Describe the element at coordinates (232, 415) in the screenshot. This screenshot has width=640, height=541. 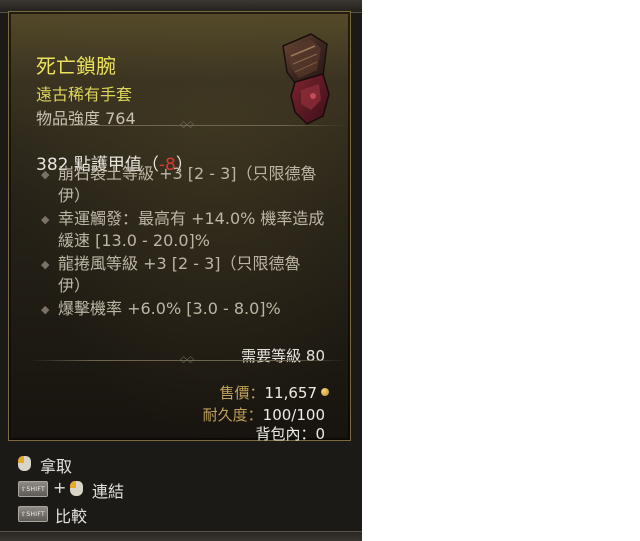
I see `durability-label: 耐久度：` at that location.